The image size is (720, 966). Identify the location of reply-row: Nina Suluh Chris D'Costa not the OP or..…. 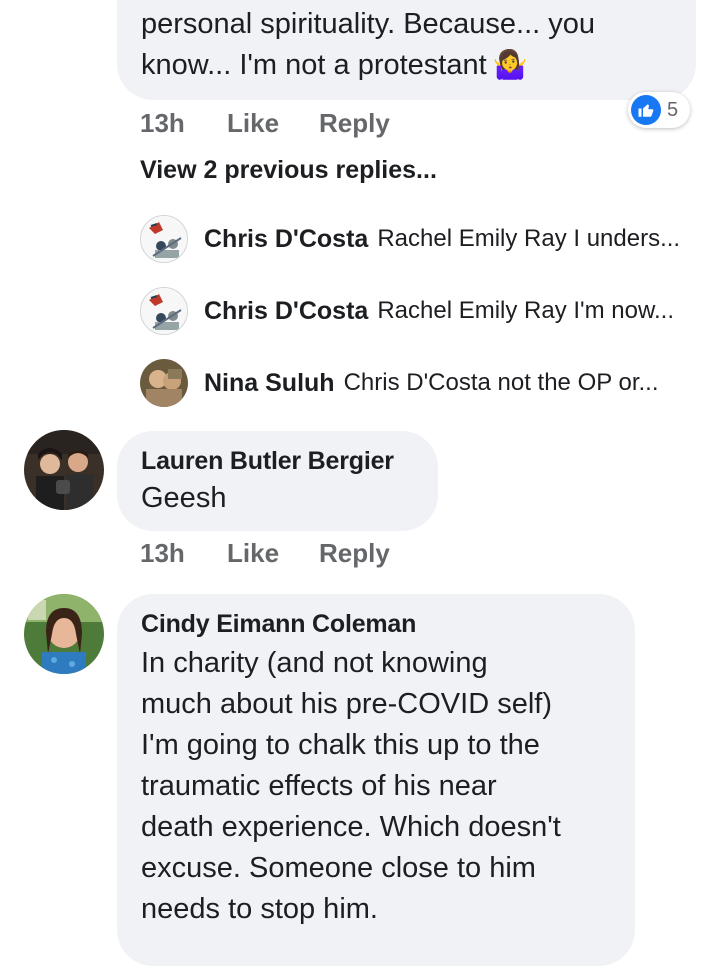
(399, 383).